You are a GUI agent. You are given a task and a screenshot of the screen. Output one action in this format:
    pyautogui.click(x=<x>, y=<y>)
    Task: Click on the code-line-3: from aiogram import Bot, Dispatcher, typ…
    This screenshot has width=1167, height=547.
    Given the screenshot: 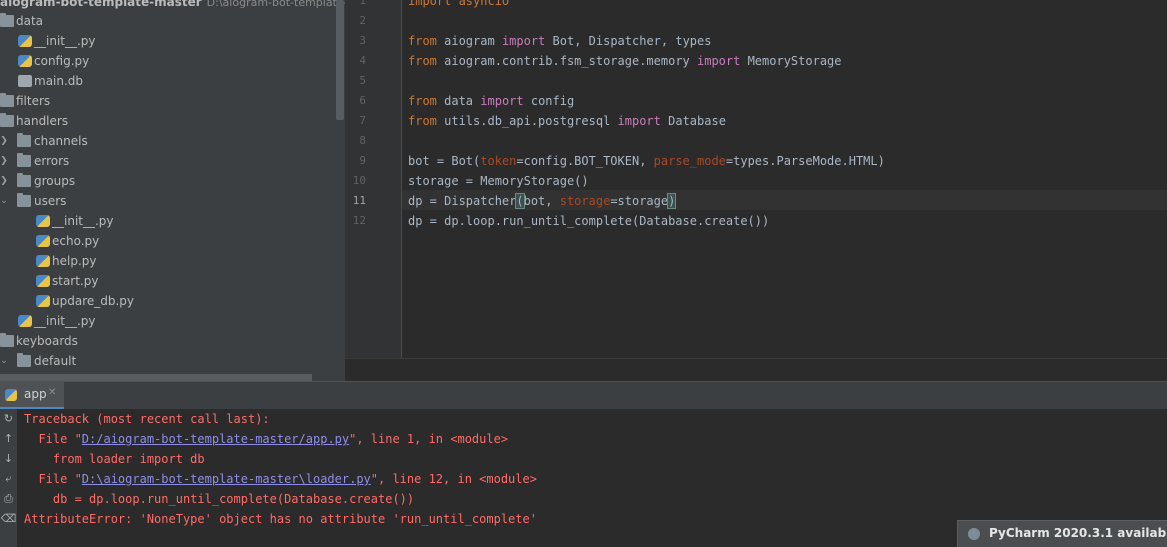 What is the action you would take?
    pyautogui.click(x=560, y=41)
    